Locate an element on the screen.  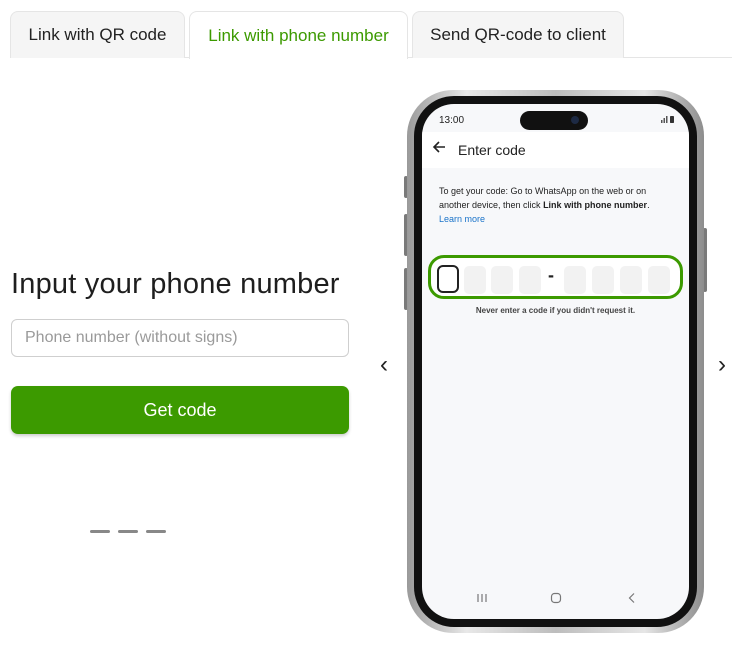
recent-apps-icon is located at coordinates (482, 599).